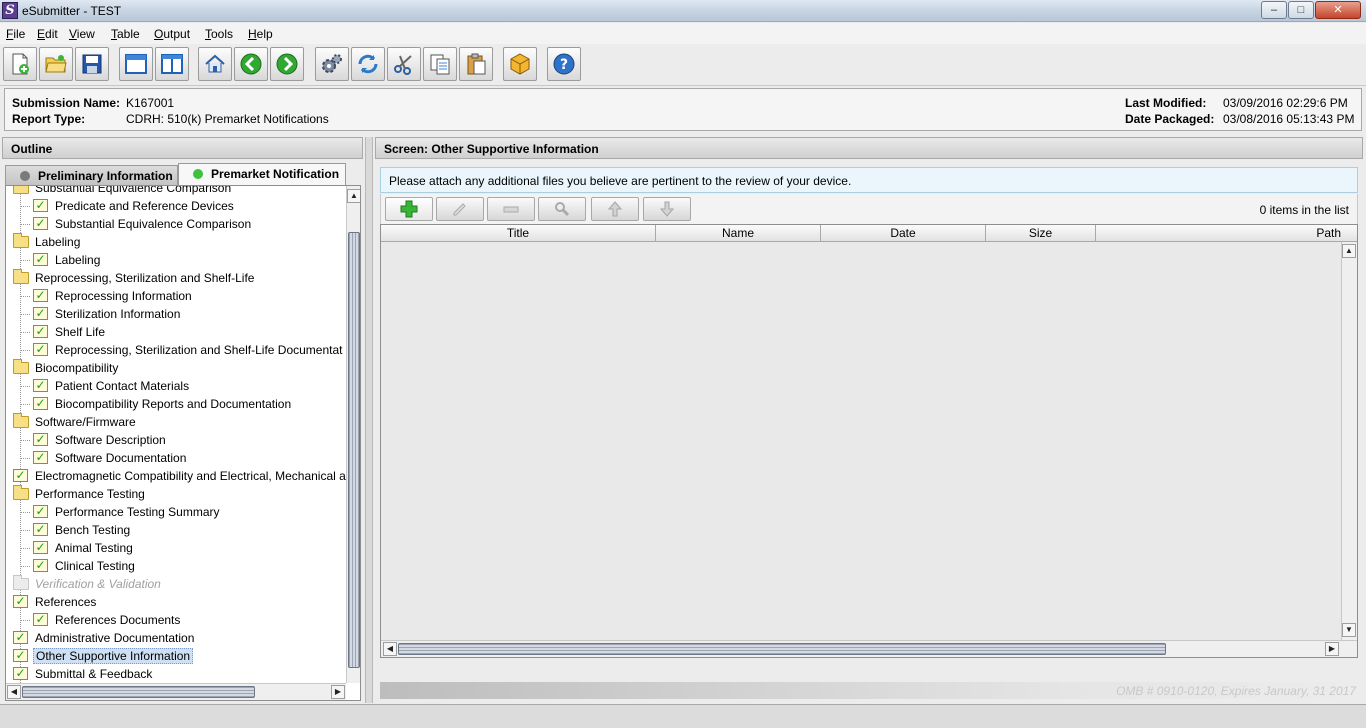  Describe the element at coordinates (79, 494) in the screenshot. I see `tree-item: Performance Testing` at that location.